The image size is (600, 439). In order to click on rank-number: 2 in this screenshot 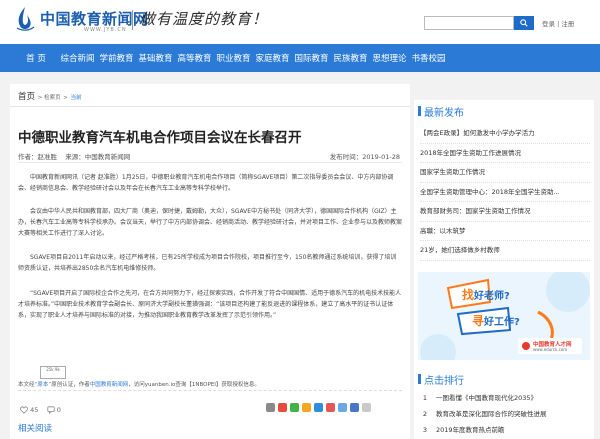, I will do `click(425, 414)`.